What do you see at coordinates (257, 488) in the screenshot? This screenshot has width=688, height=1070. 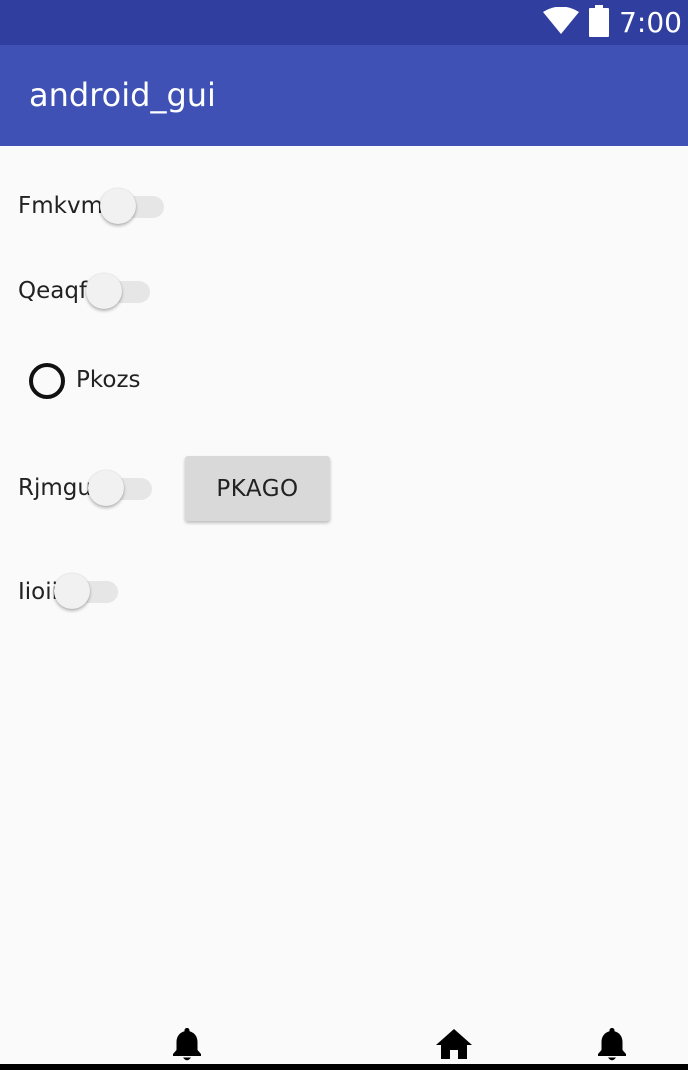 I see `pkago-button: PKAGO` at bounding box center [257, 488].